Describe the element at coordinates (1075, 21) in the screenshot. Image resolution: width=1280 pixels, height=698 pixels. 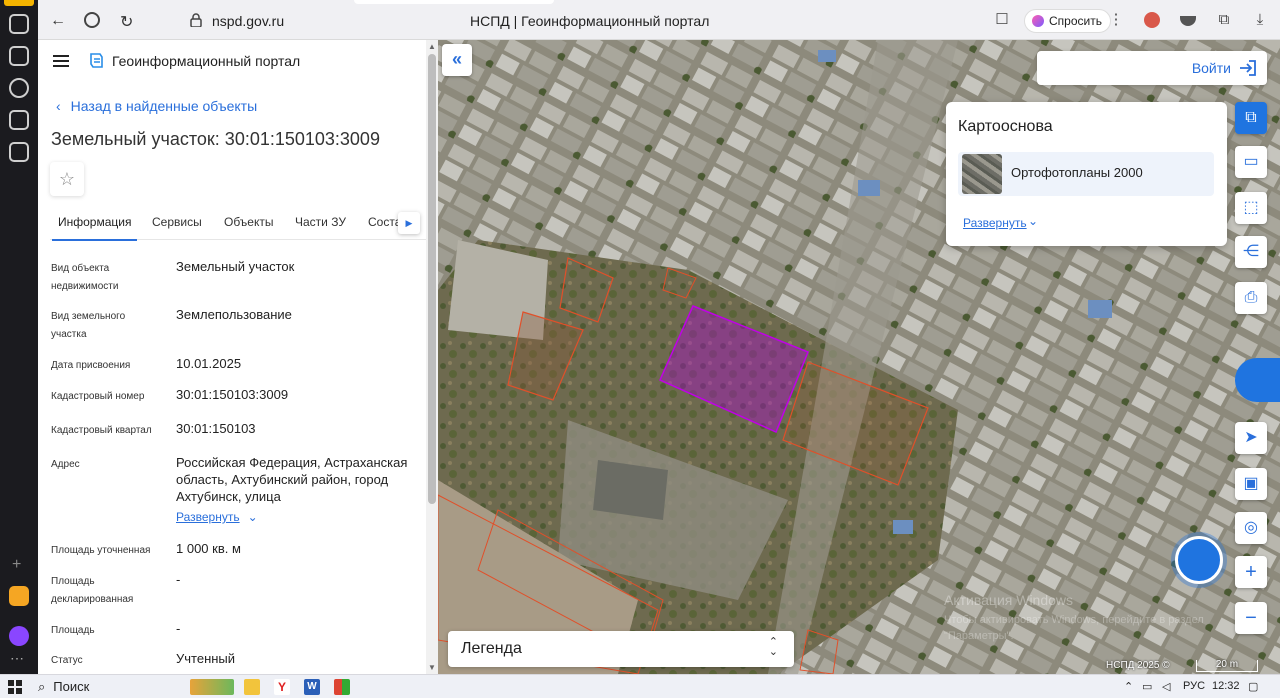
I see `ask-label: Спросить` at that location.